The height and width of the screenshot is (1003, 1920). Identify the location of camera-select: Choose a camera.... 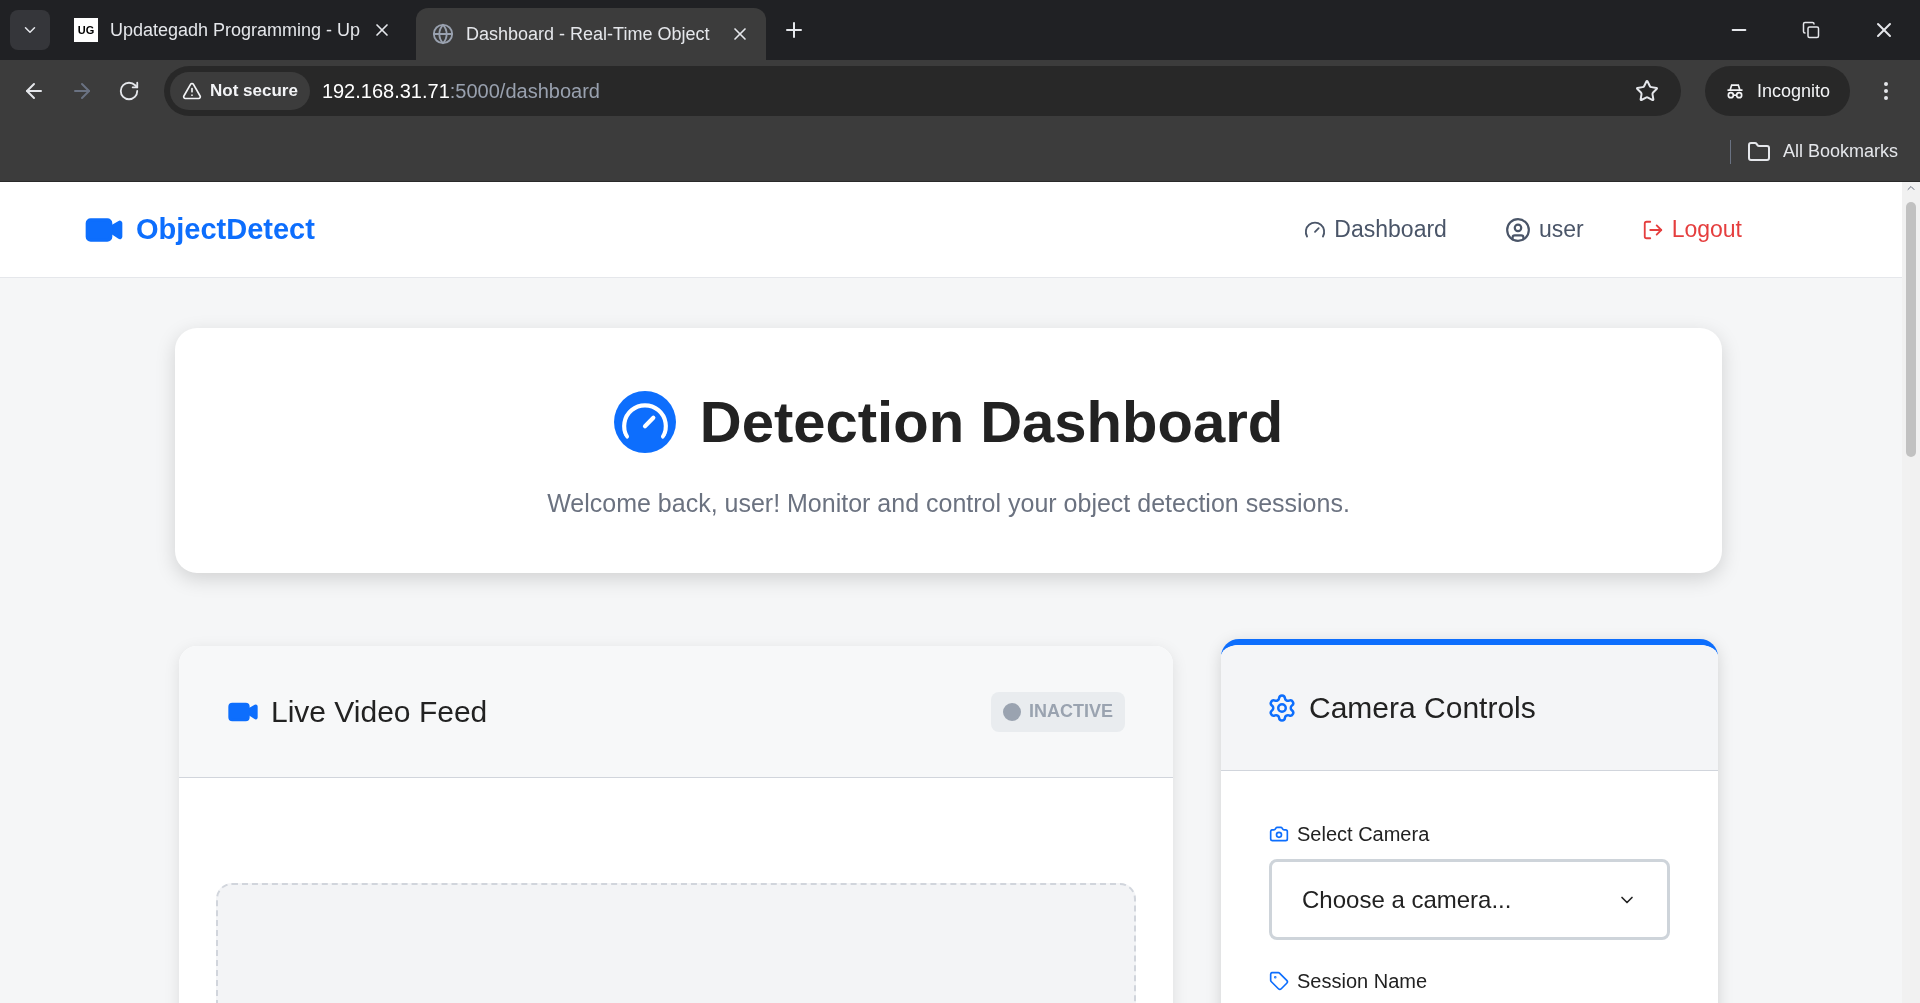
(1469, 899).